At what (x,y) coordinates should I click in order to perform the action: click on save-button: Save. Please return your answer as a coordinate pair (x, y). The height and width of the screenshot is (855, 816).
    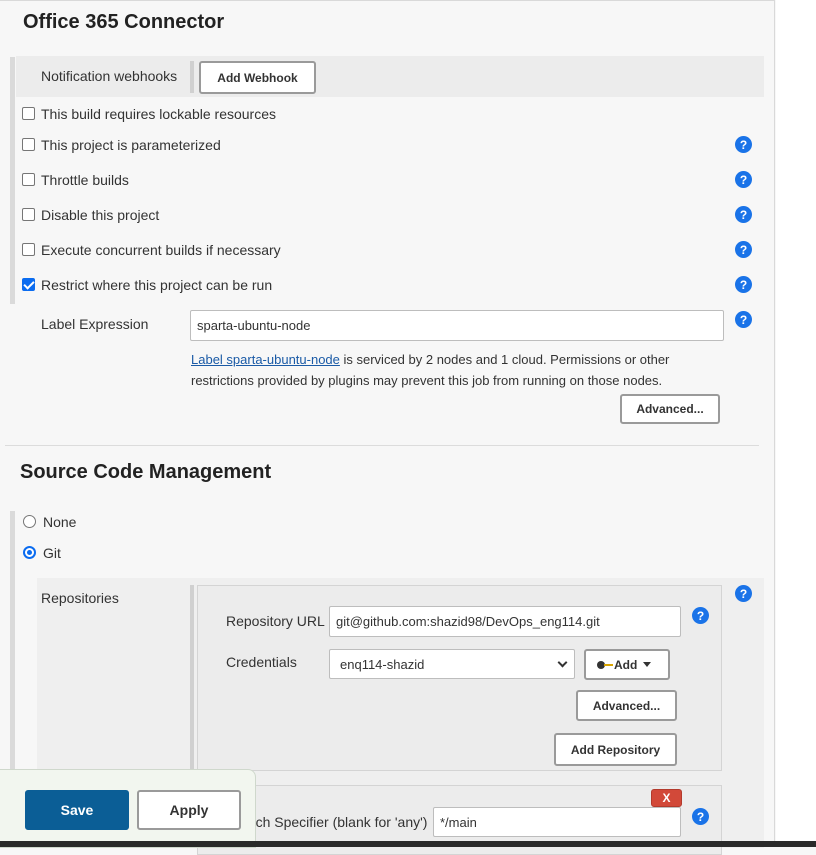
    Looking at the image, I should click on (77, 810).